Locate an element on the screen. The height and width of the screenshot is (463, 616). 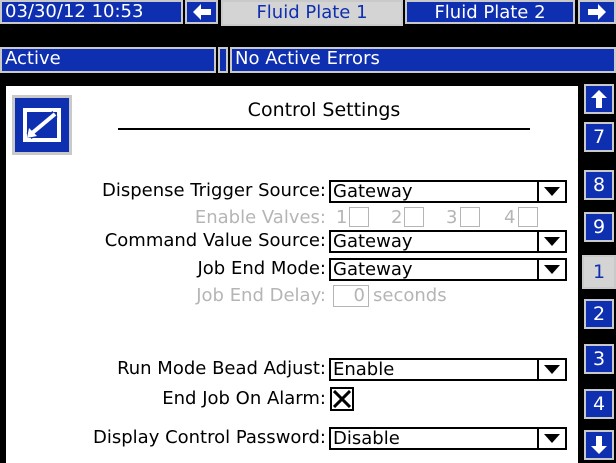
job-end-mode-label: Job End Mode: is located at coordinates (261, 268).